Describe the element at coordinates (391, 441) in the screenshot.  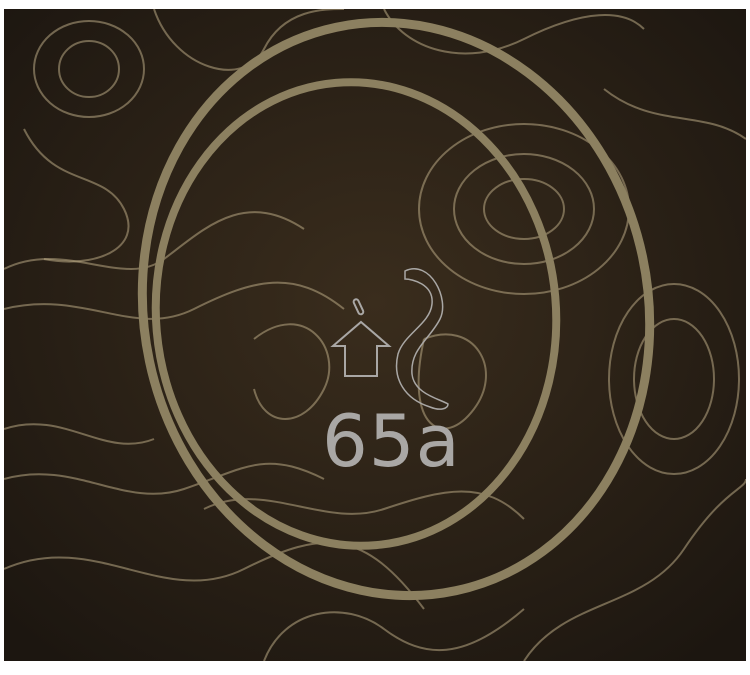
I see `durometer-label: 65a` at that location.